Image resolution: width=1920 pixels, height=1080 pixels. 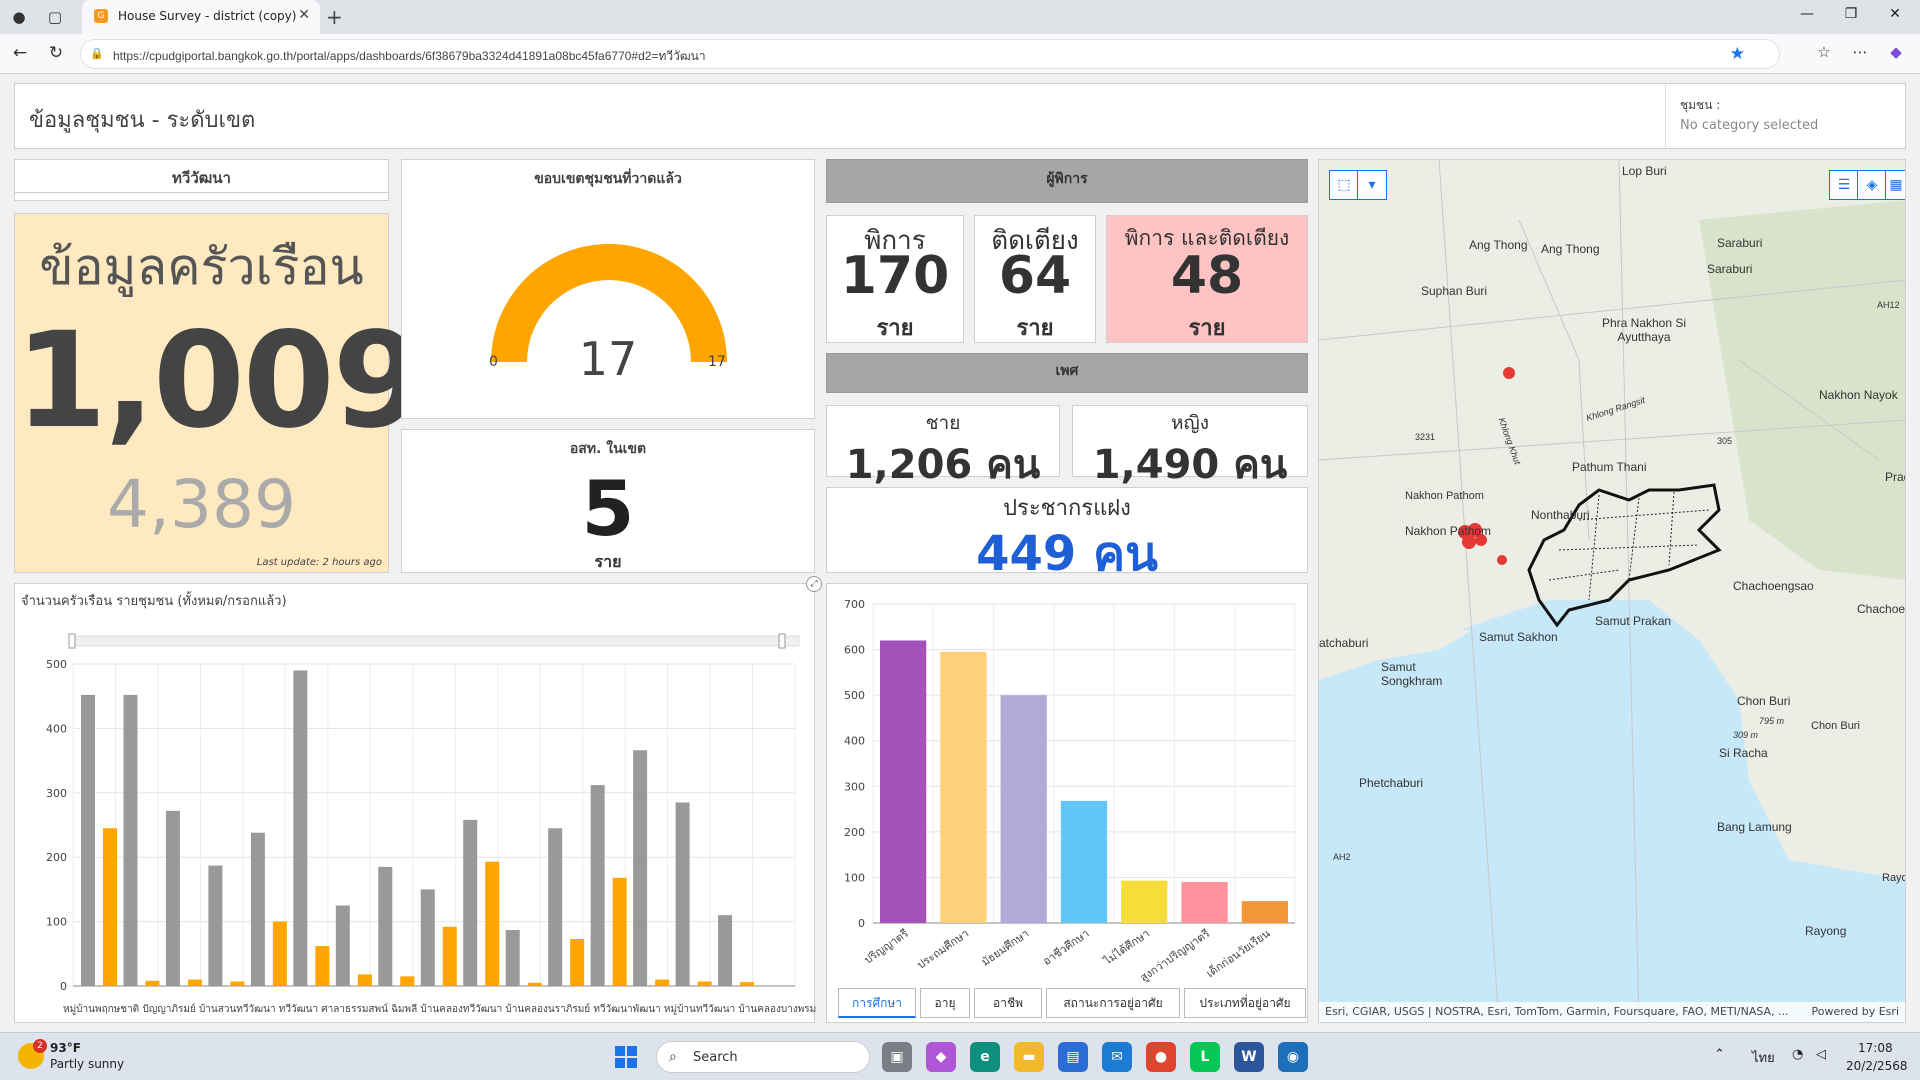 What do you see at coordinates (1895, 14) in the screenshot?
I see `close-window-icon: ✕` at bounding box center [1895, 14].